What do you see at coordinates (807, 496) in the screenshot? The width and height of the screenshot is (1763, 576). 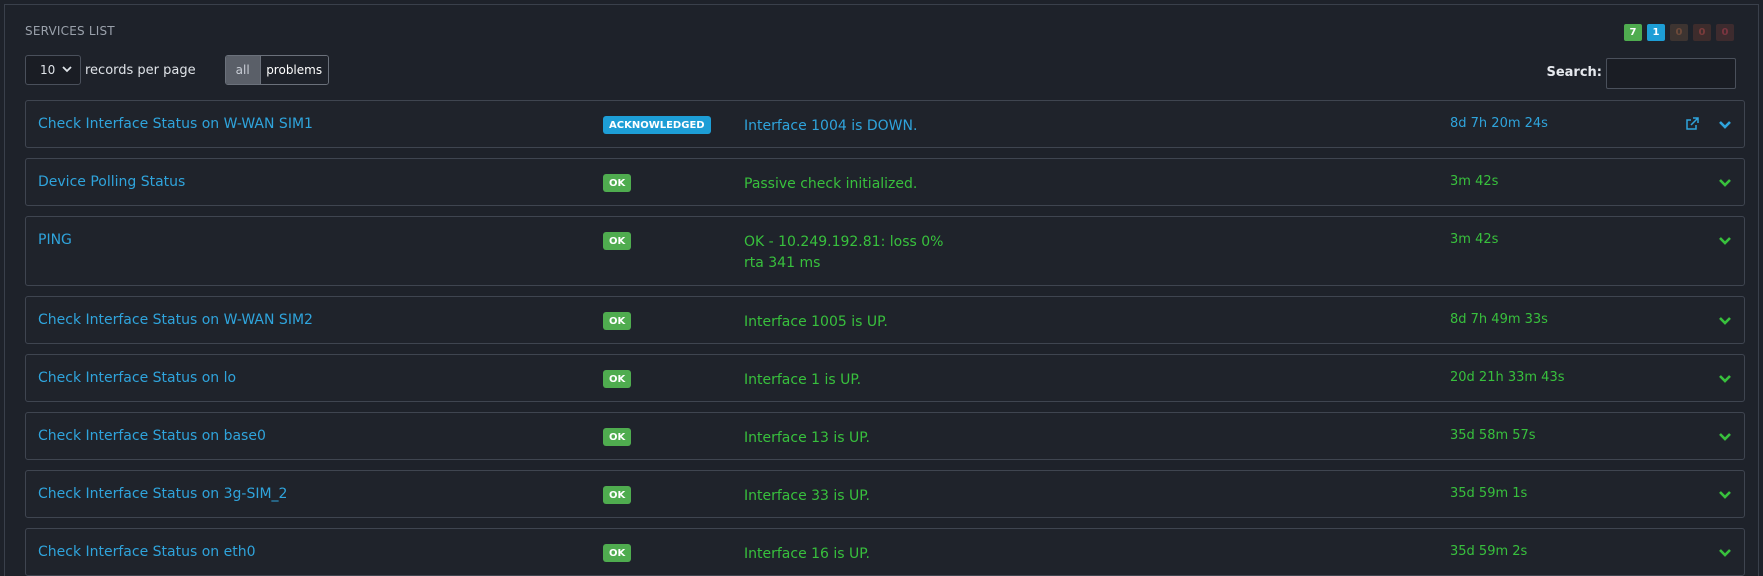 I see `service-output: Interface 33 is UP.` at bounding box center [807, 496].